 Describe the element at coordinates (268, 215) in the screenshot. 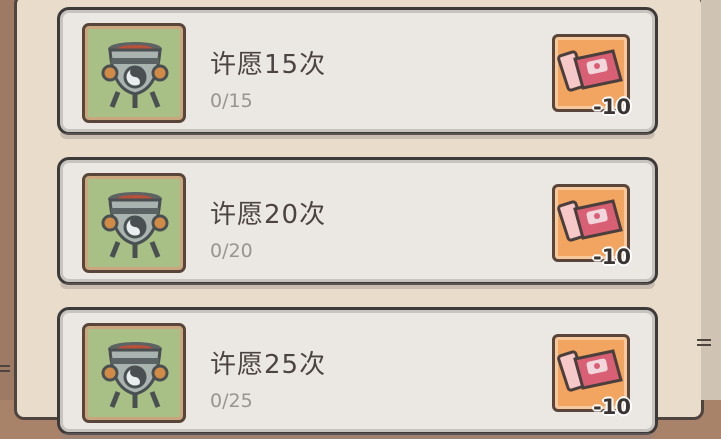

I see `task-title: 许愿20次` at that location.